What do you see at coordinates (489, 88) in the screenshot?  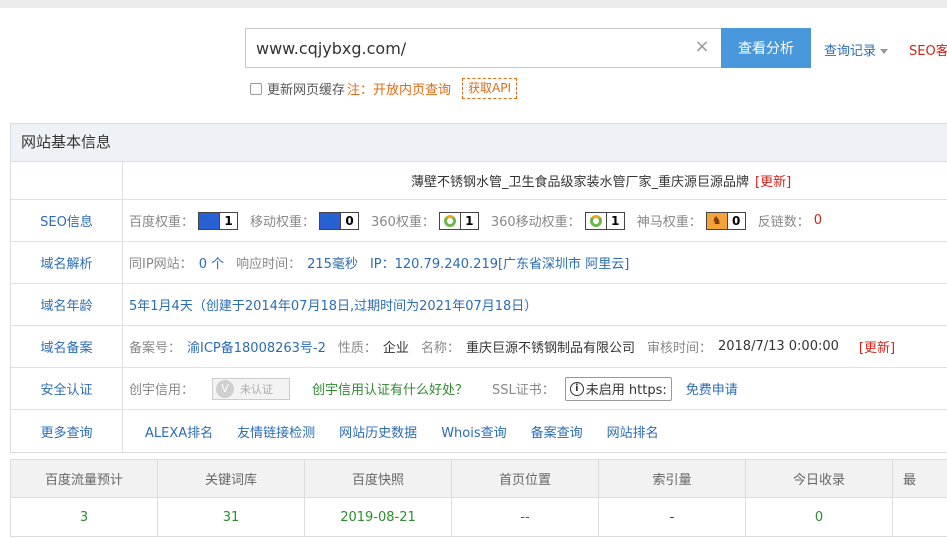 I see `get-api-button: 获取API` at bounding box center [489, 88].